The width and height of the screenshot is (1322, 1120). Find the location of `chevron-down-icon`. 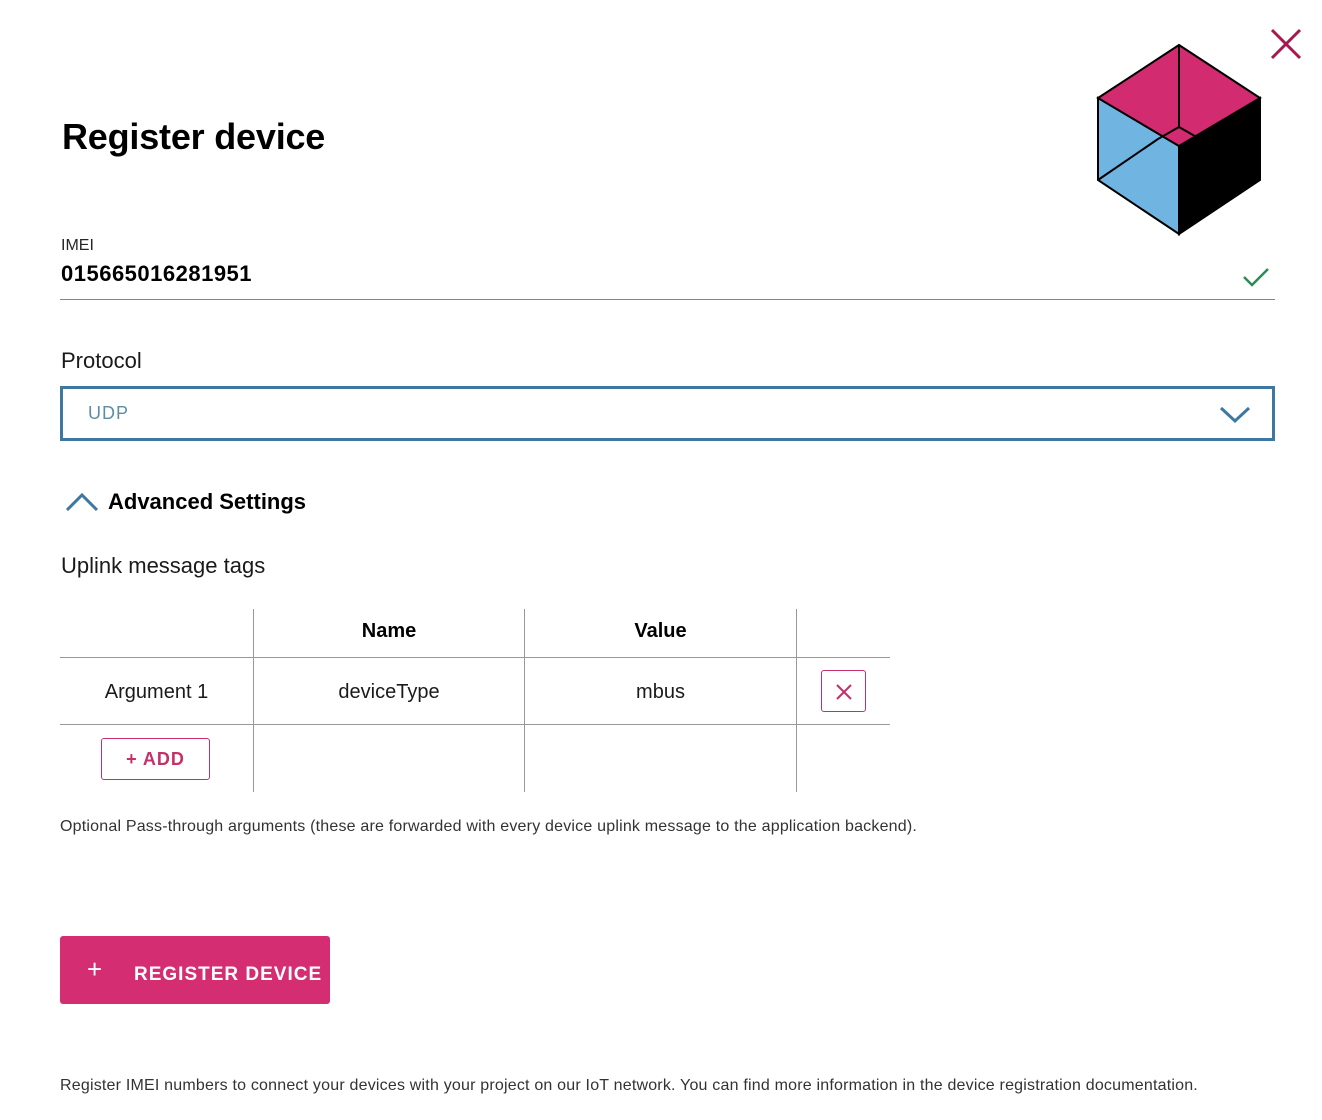

chevron-down-icon is located at coordinates (1235, 415).